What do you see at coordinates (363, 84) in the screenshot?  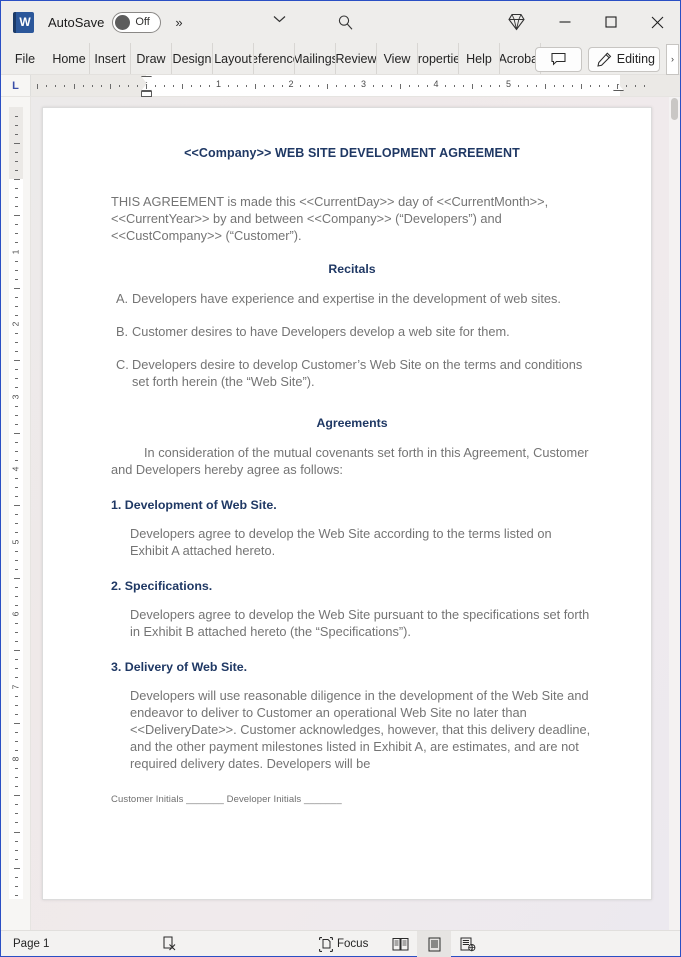 I see `ruler-number: 3` at bounding box center [363, 84].